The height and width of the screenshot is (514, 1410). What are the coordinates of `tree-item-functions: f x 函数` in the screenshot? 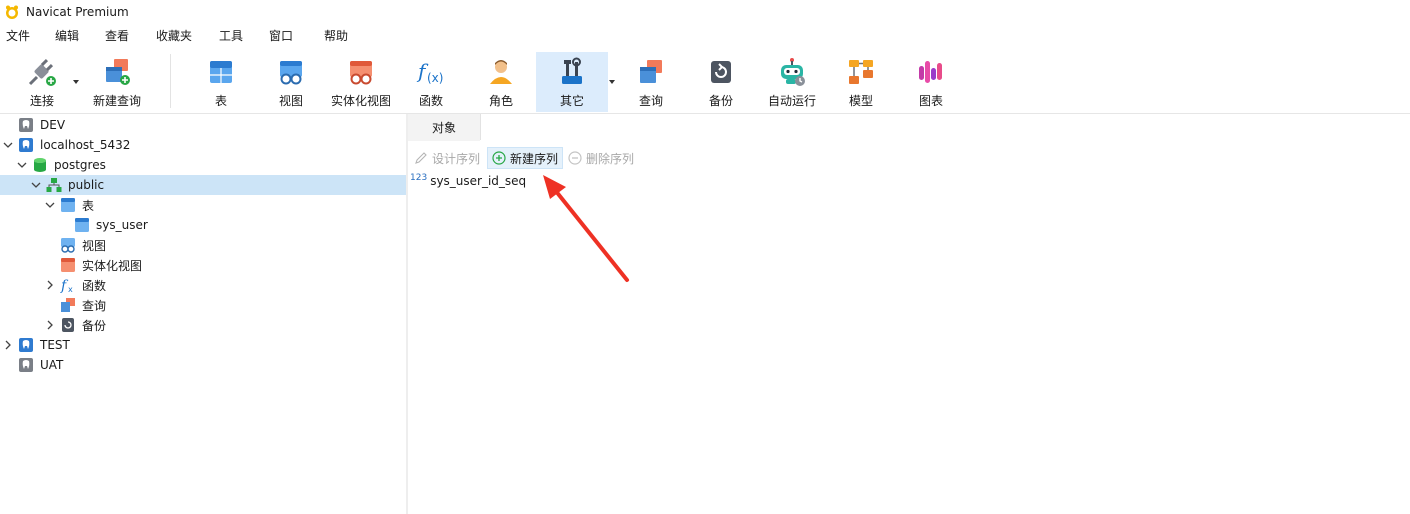 It's located at (203, 285).